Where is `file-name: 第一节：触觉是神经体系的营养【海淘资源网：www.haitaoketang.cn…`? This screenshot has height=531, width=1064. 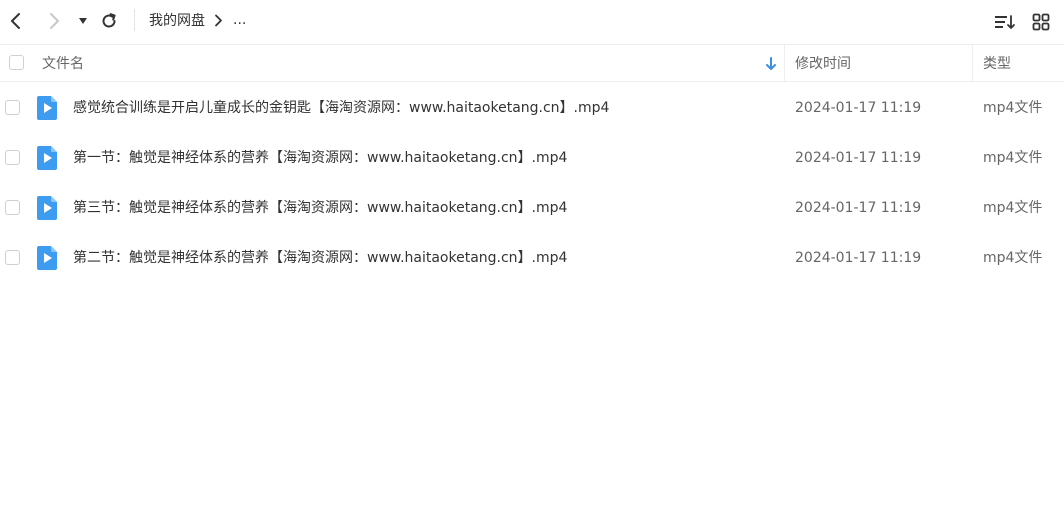 file-name: 第一节：触觉是神经体系的营养【海淘资源网：www.haitaoketang.cn… is located at coordinates (320, 158).